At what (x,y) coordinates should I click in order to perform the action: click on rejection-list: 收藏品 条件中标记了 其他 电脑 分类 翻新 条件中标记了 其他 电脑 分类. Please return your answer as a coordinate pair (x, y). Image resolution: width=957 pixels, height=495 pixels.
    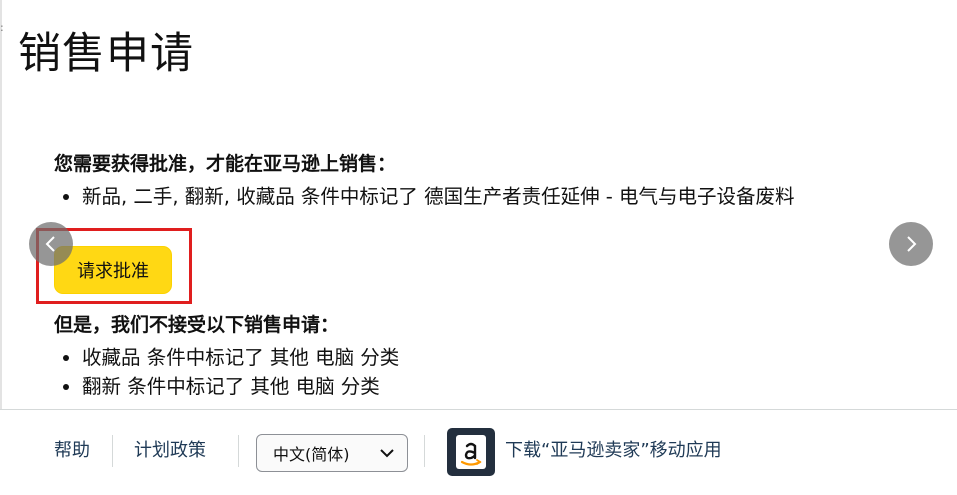
    Looking at the image, I should click on (494, 372).